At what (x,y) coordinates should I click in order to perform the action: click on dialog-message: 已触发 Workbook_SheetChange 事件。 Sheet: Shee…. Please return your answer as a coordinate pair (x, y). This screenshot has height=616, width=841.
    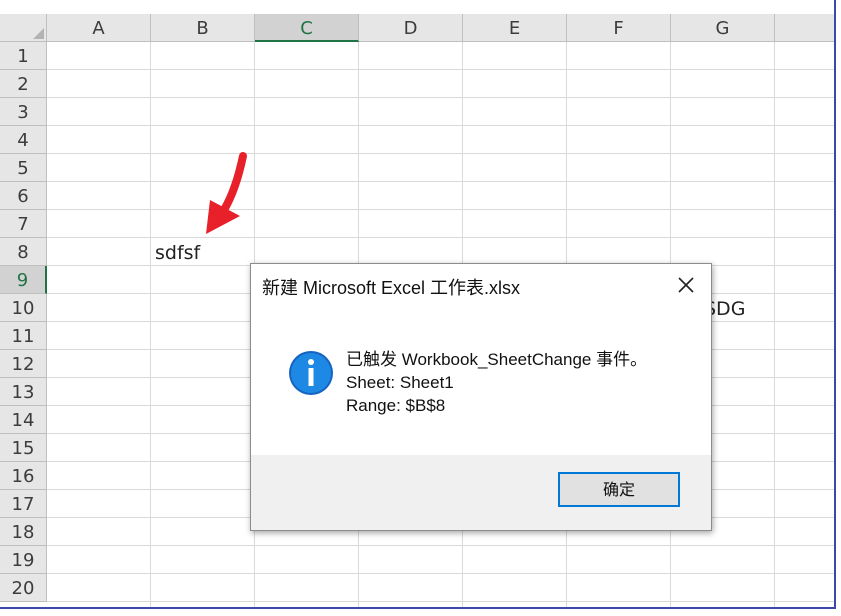
    Looking at the image, I should click on (496, 382).